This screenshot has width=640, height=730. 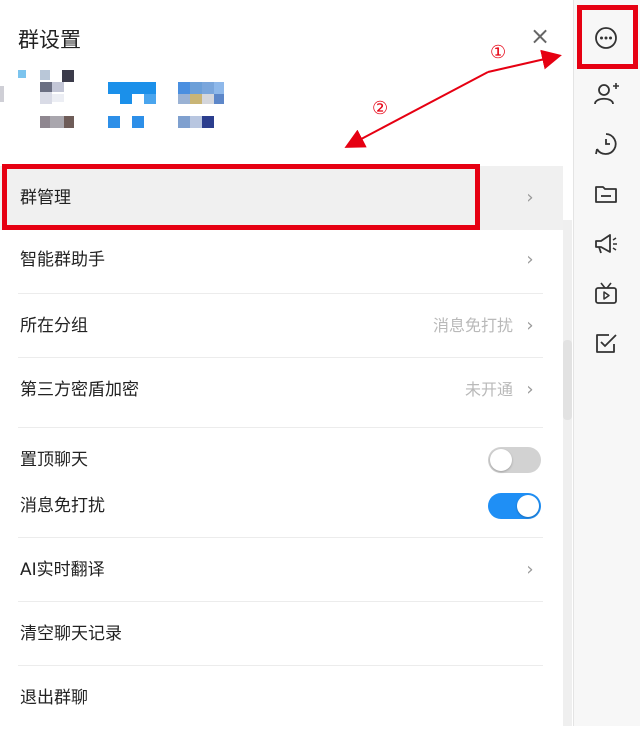 What do you see at coordinates (498, 52) in the screenshot?
I see `step1-marker: ①` at bounding box center [498, 52].